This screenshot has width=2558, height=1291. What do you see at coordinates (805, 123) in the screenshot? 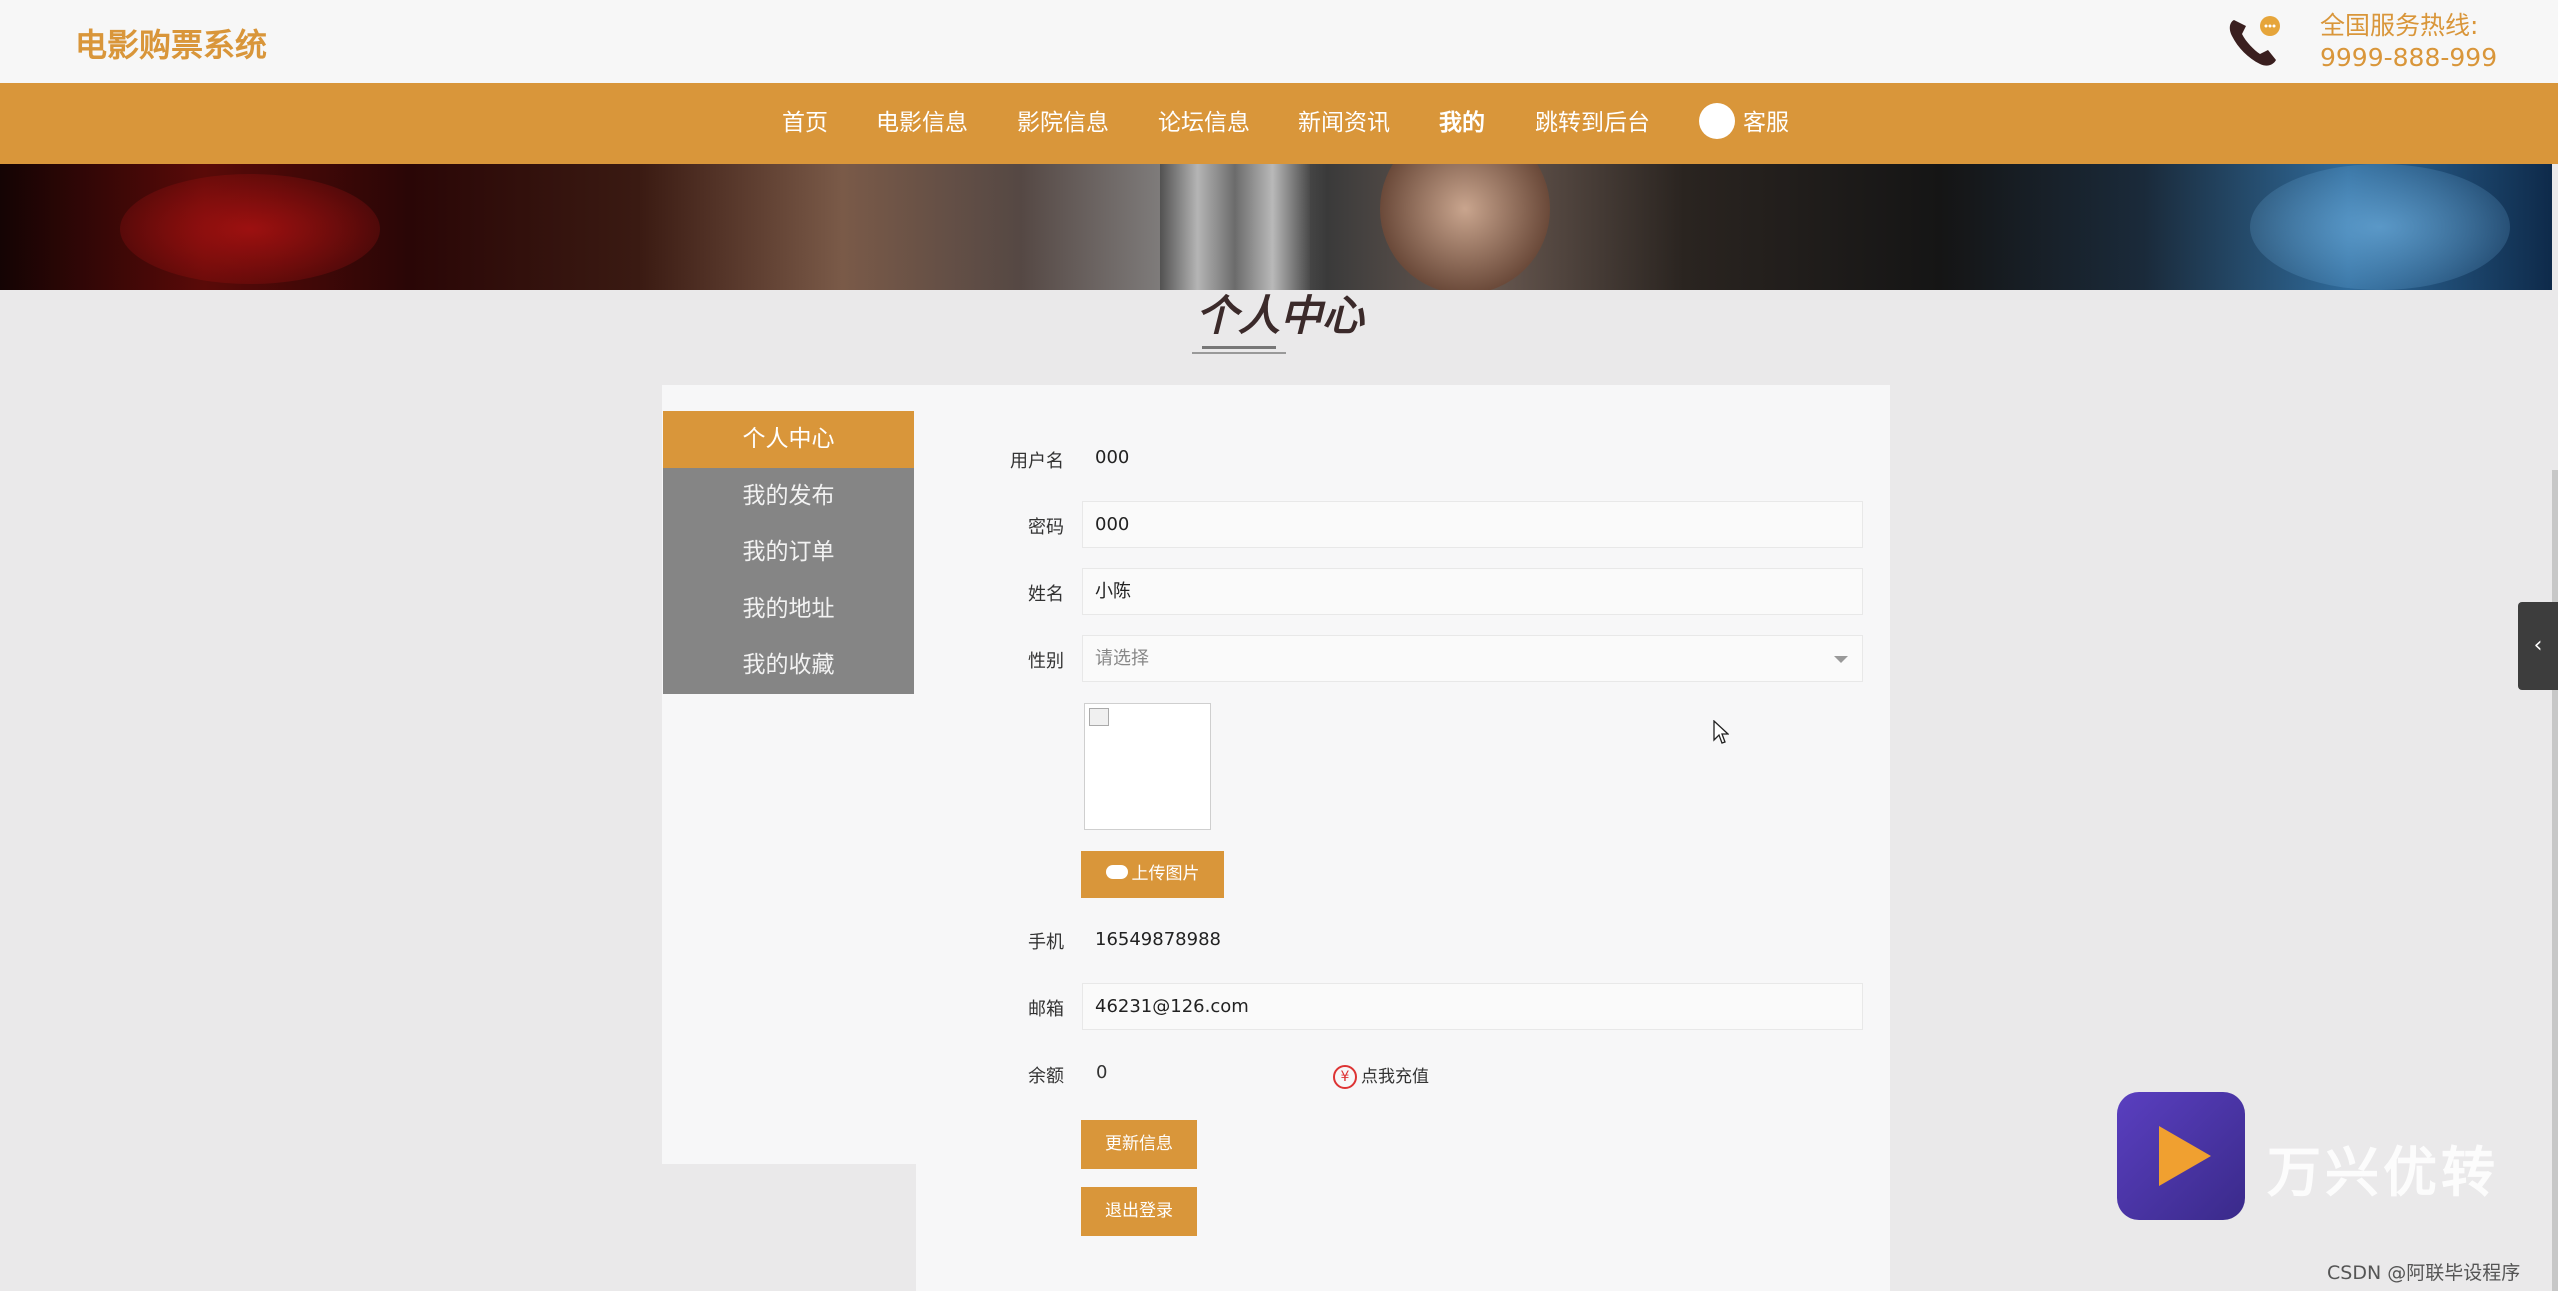
I see `nav-item-home: 首页` at bounding box center [805, 123].